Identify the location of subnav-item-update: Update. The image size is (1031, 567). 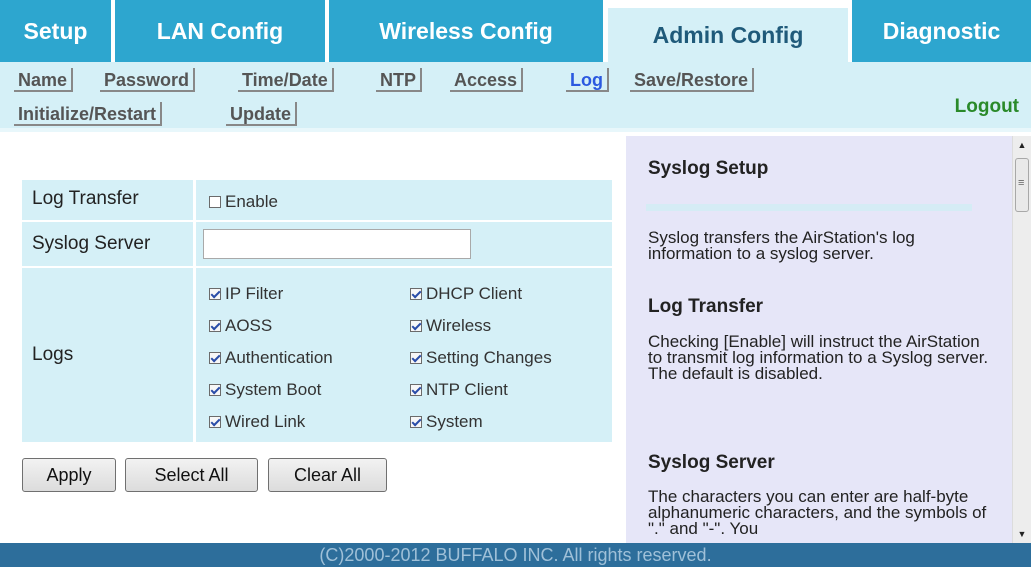
(262, 114).